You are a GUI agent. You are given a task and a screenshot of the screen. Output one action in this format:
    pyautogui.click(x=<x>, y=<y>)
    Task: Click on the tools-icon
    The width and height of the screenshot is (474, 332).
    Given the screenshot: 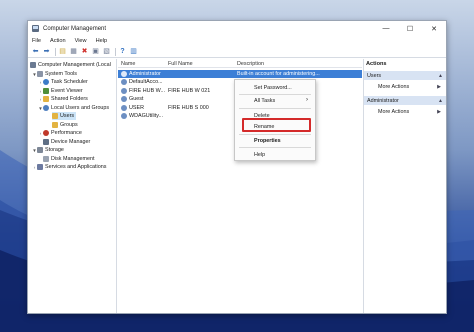 What is the action you would take?
    pyautogui.click(x=40, y=74)
    